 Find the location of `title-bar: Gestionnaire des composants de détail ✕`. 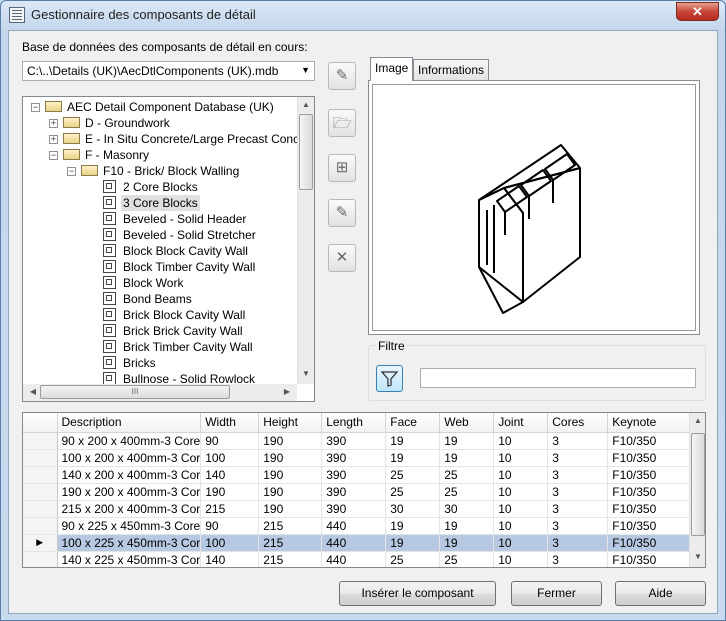

title-bar: Gestionnaire des composants de détail ✕ is located at coordinates (363, 15).